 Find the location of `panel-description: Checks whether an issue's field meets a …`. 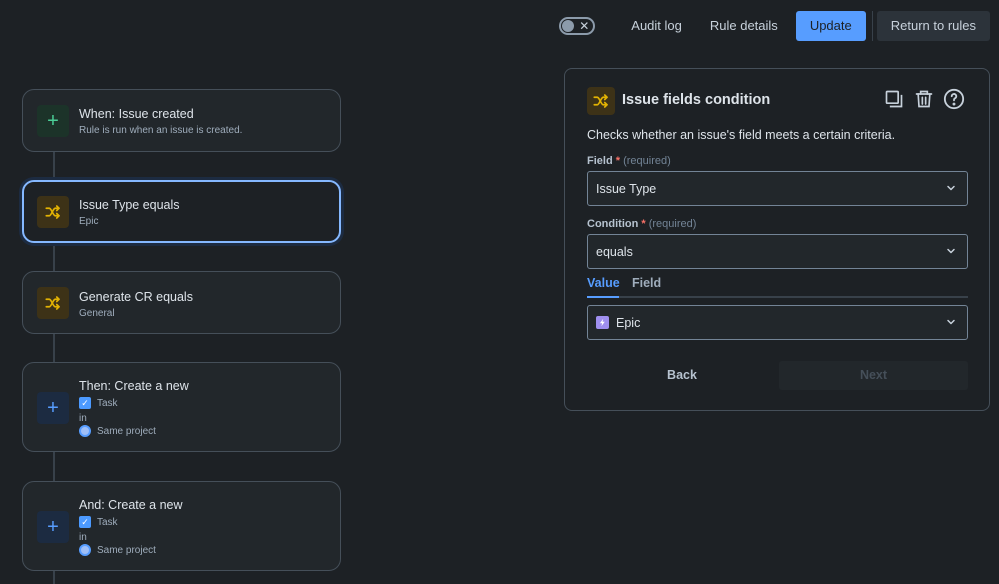

panel-description: Checks whether an issue's field meets a … is located at coordinates (741, 135).